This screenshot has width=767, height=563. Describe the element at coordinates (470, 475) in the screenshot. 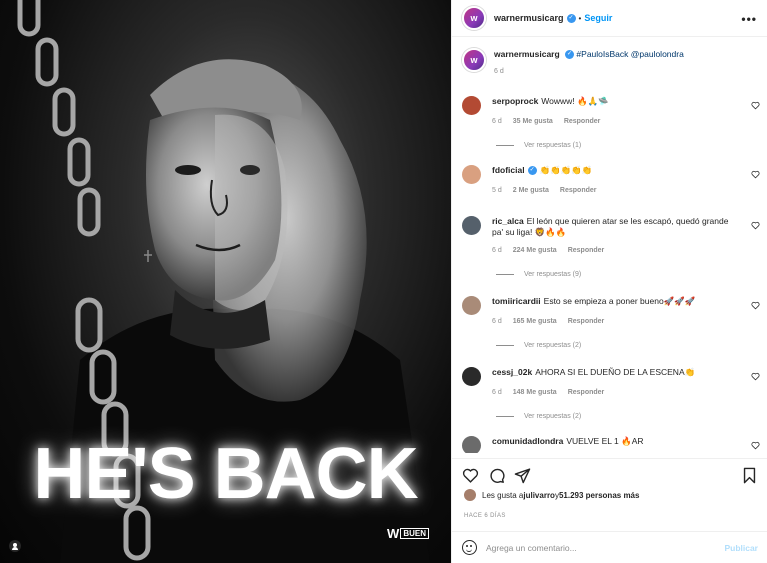

I see `like-heart-icon` at that location.